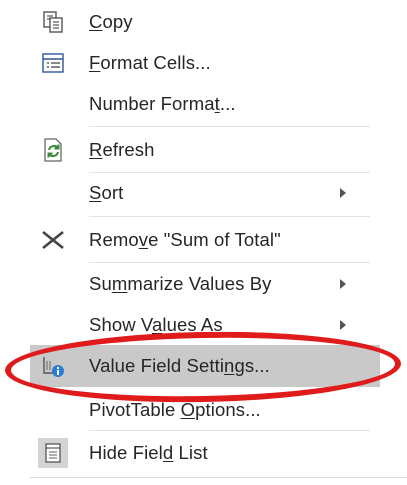 The width and height of the screenshot is (407, 485). I want to click on menu-item-label: Copy, so click(111, 21).